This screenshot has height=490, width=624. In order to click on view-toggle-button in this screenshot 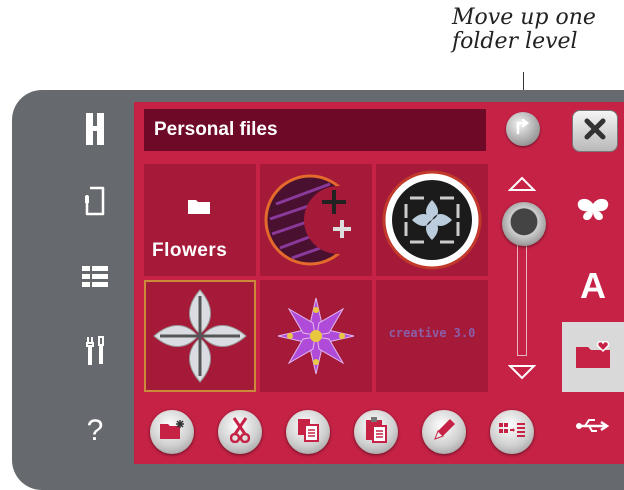, I will do `click(512, 432)`.